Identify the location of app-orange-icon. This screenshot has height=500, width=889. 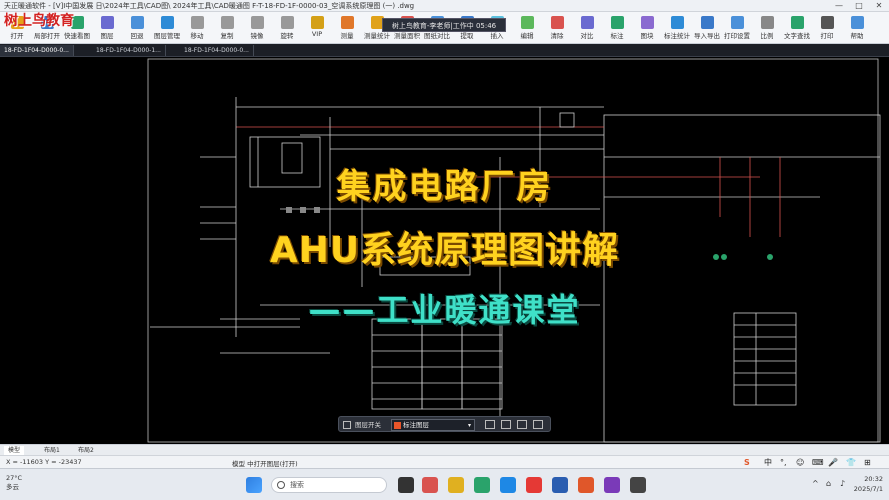
(586, 485).